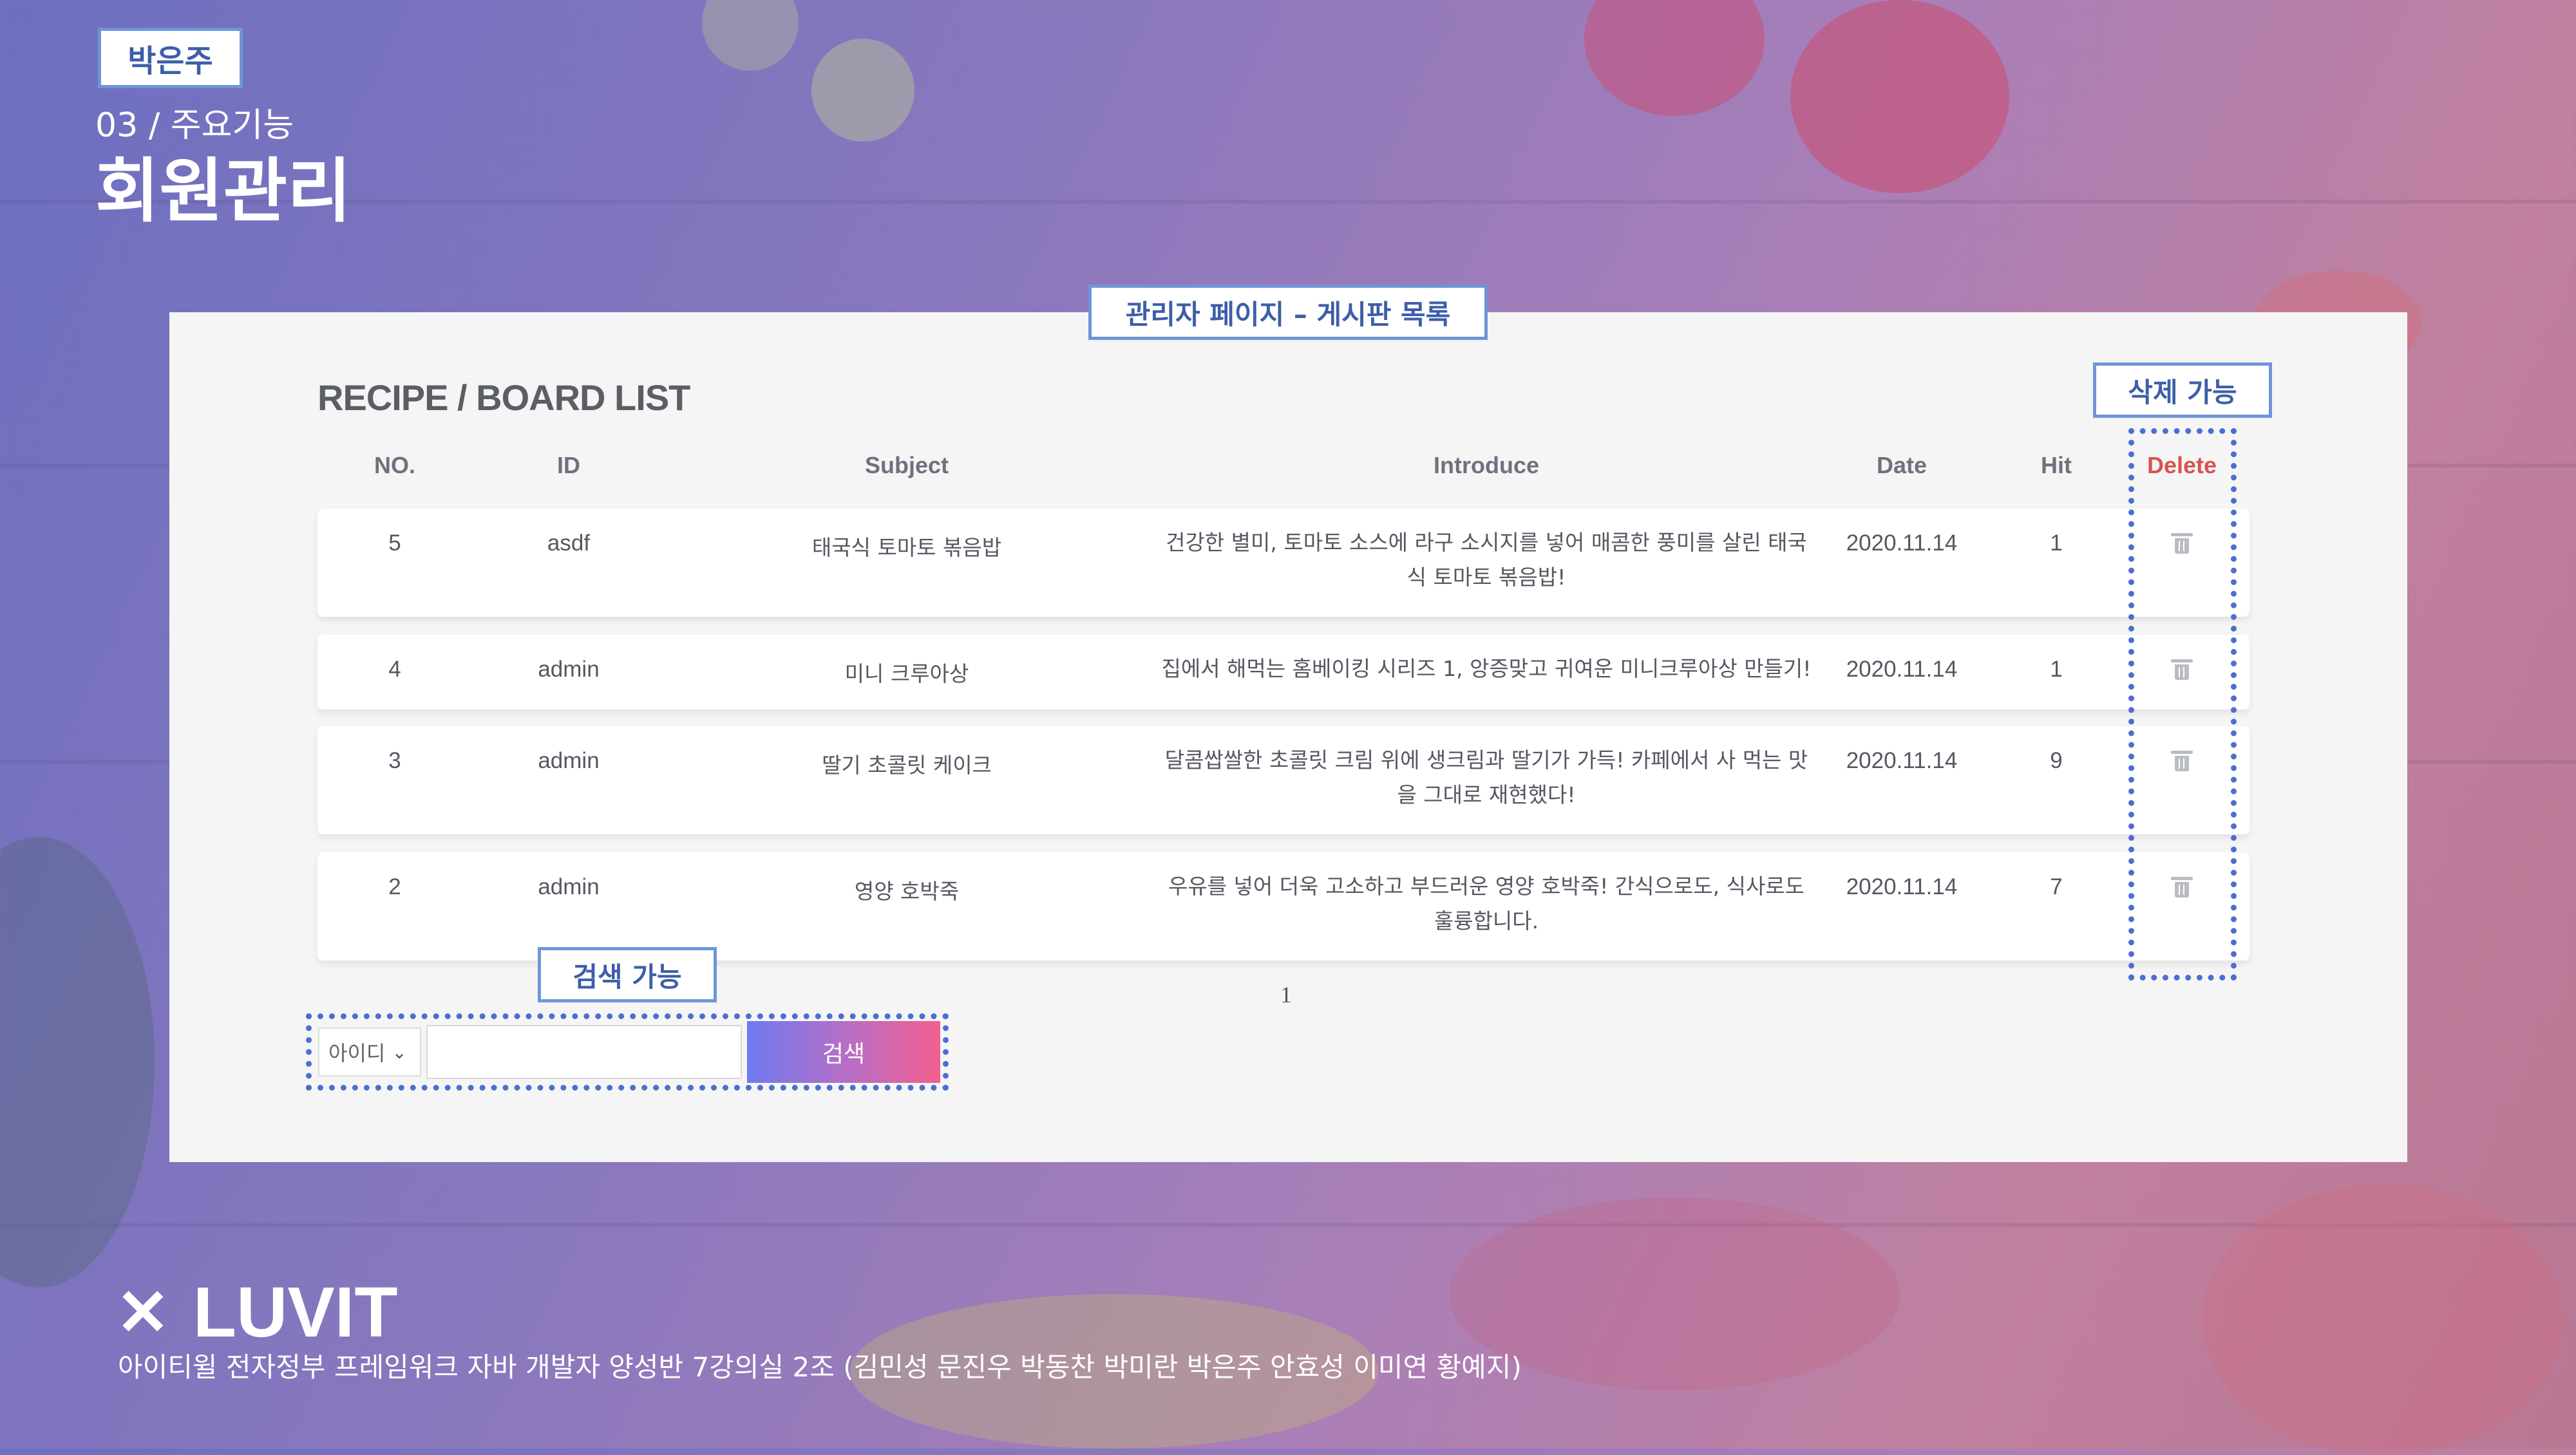  Describe the element at coordinates (503, 397) in the screenshot. I see `board-title: RECIPE / BOARD LIST` at that location.